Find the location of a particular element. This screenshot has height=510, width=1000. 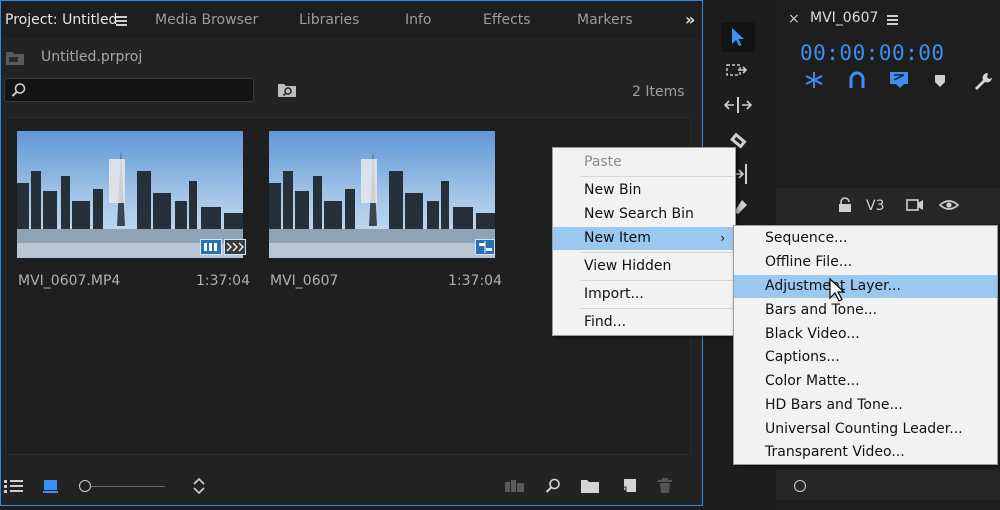

new-bin-icon is located at coordinates (590, 486).